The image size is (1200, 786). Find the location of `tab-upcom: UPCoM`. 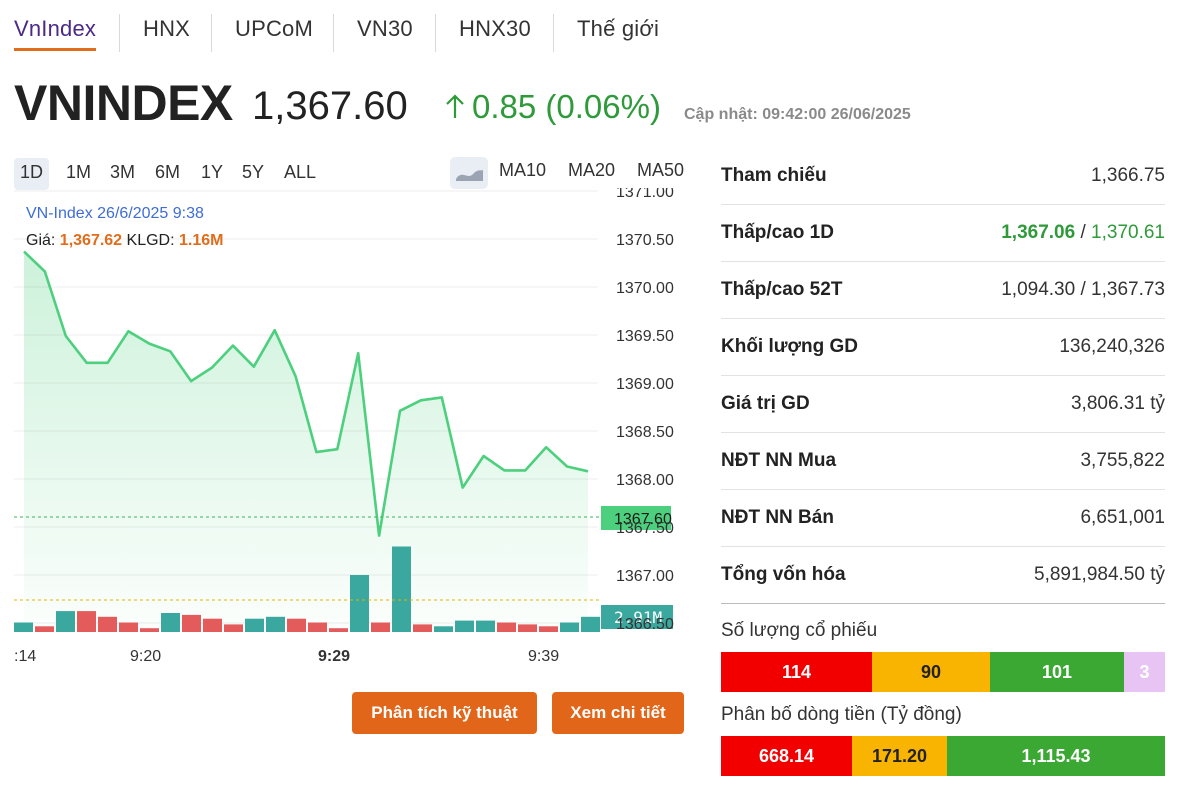

tab-upcom: UPCoM is located at coordinates (274, 29).